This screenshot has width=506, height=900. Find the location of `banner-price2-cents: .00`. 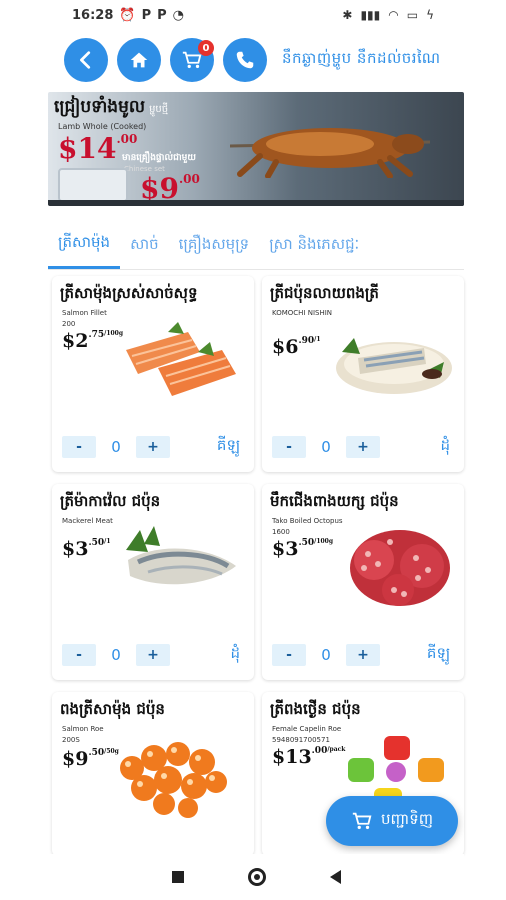

banner-price2-cents: .00 is located at coordinates (189, 179).